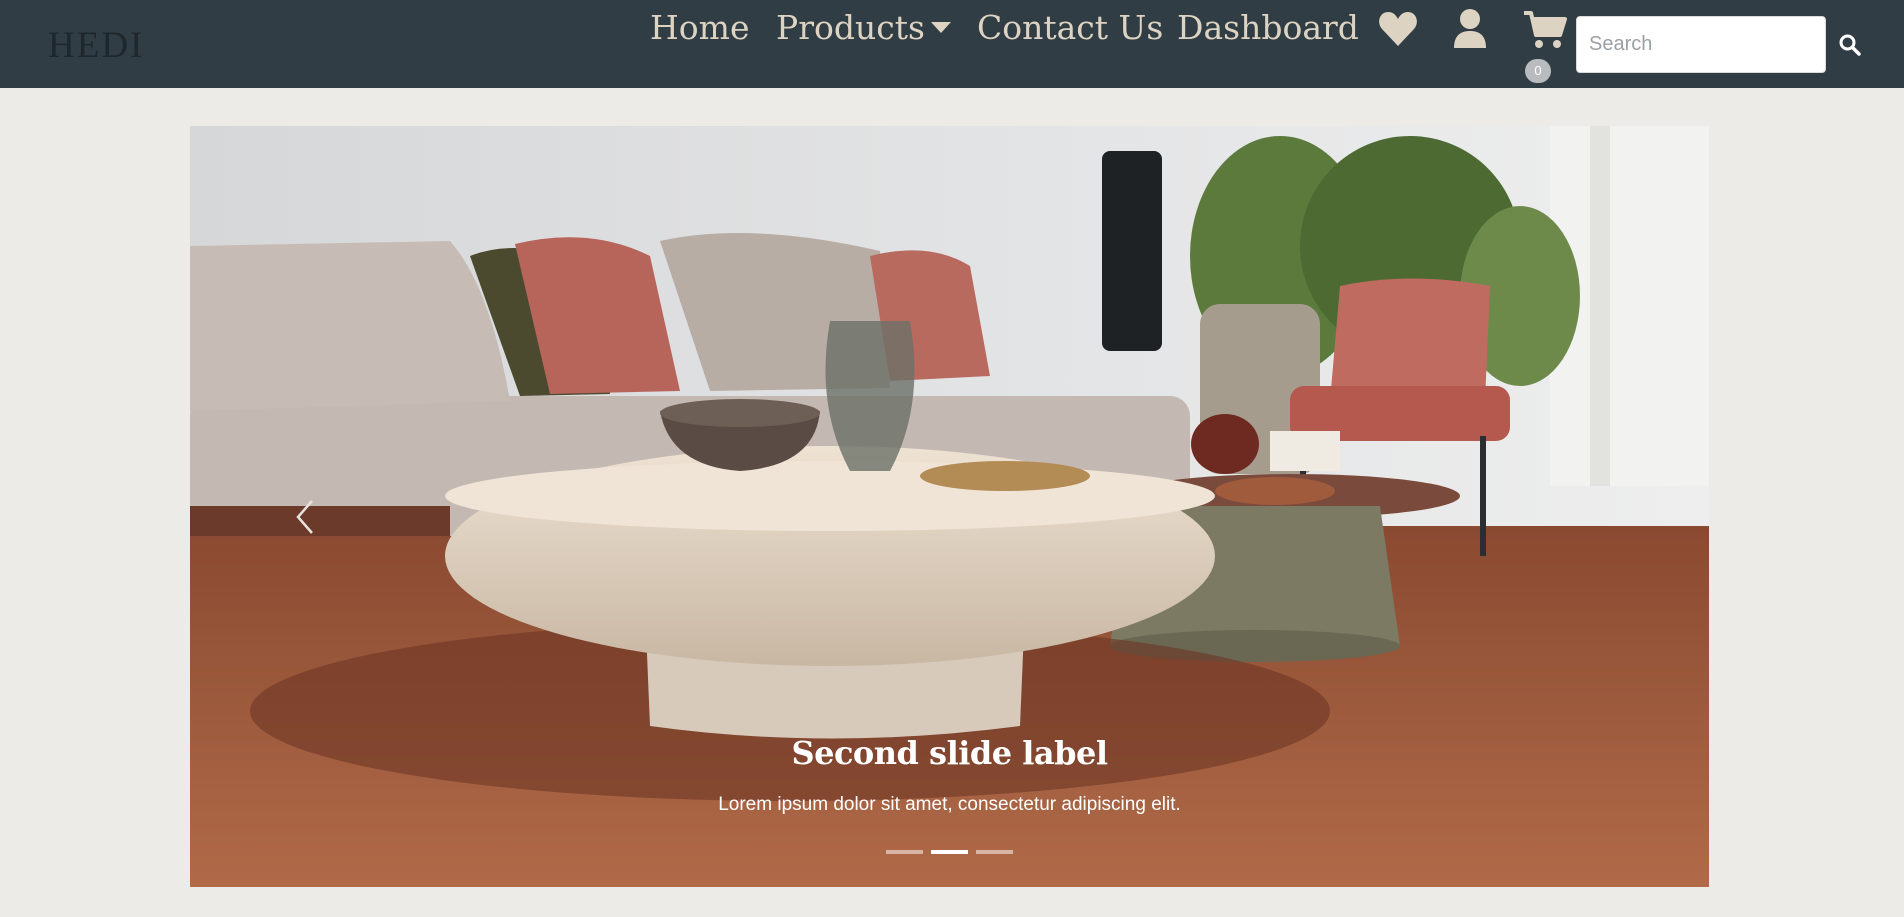  What do you see at coordinates (1545, 30) in the screenshot?
I see `cart-icon` at bounding box center [1545, 30].